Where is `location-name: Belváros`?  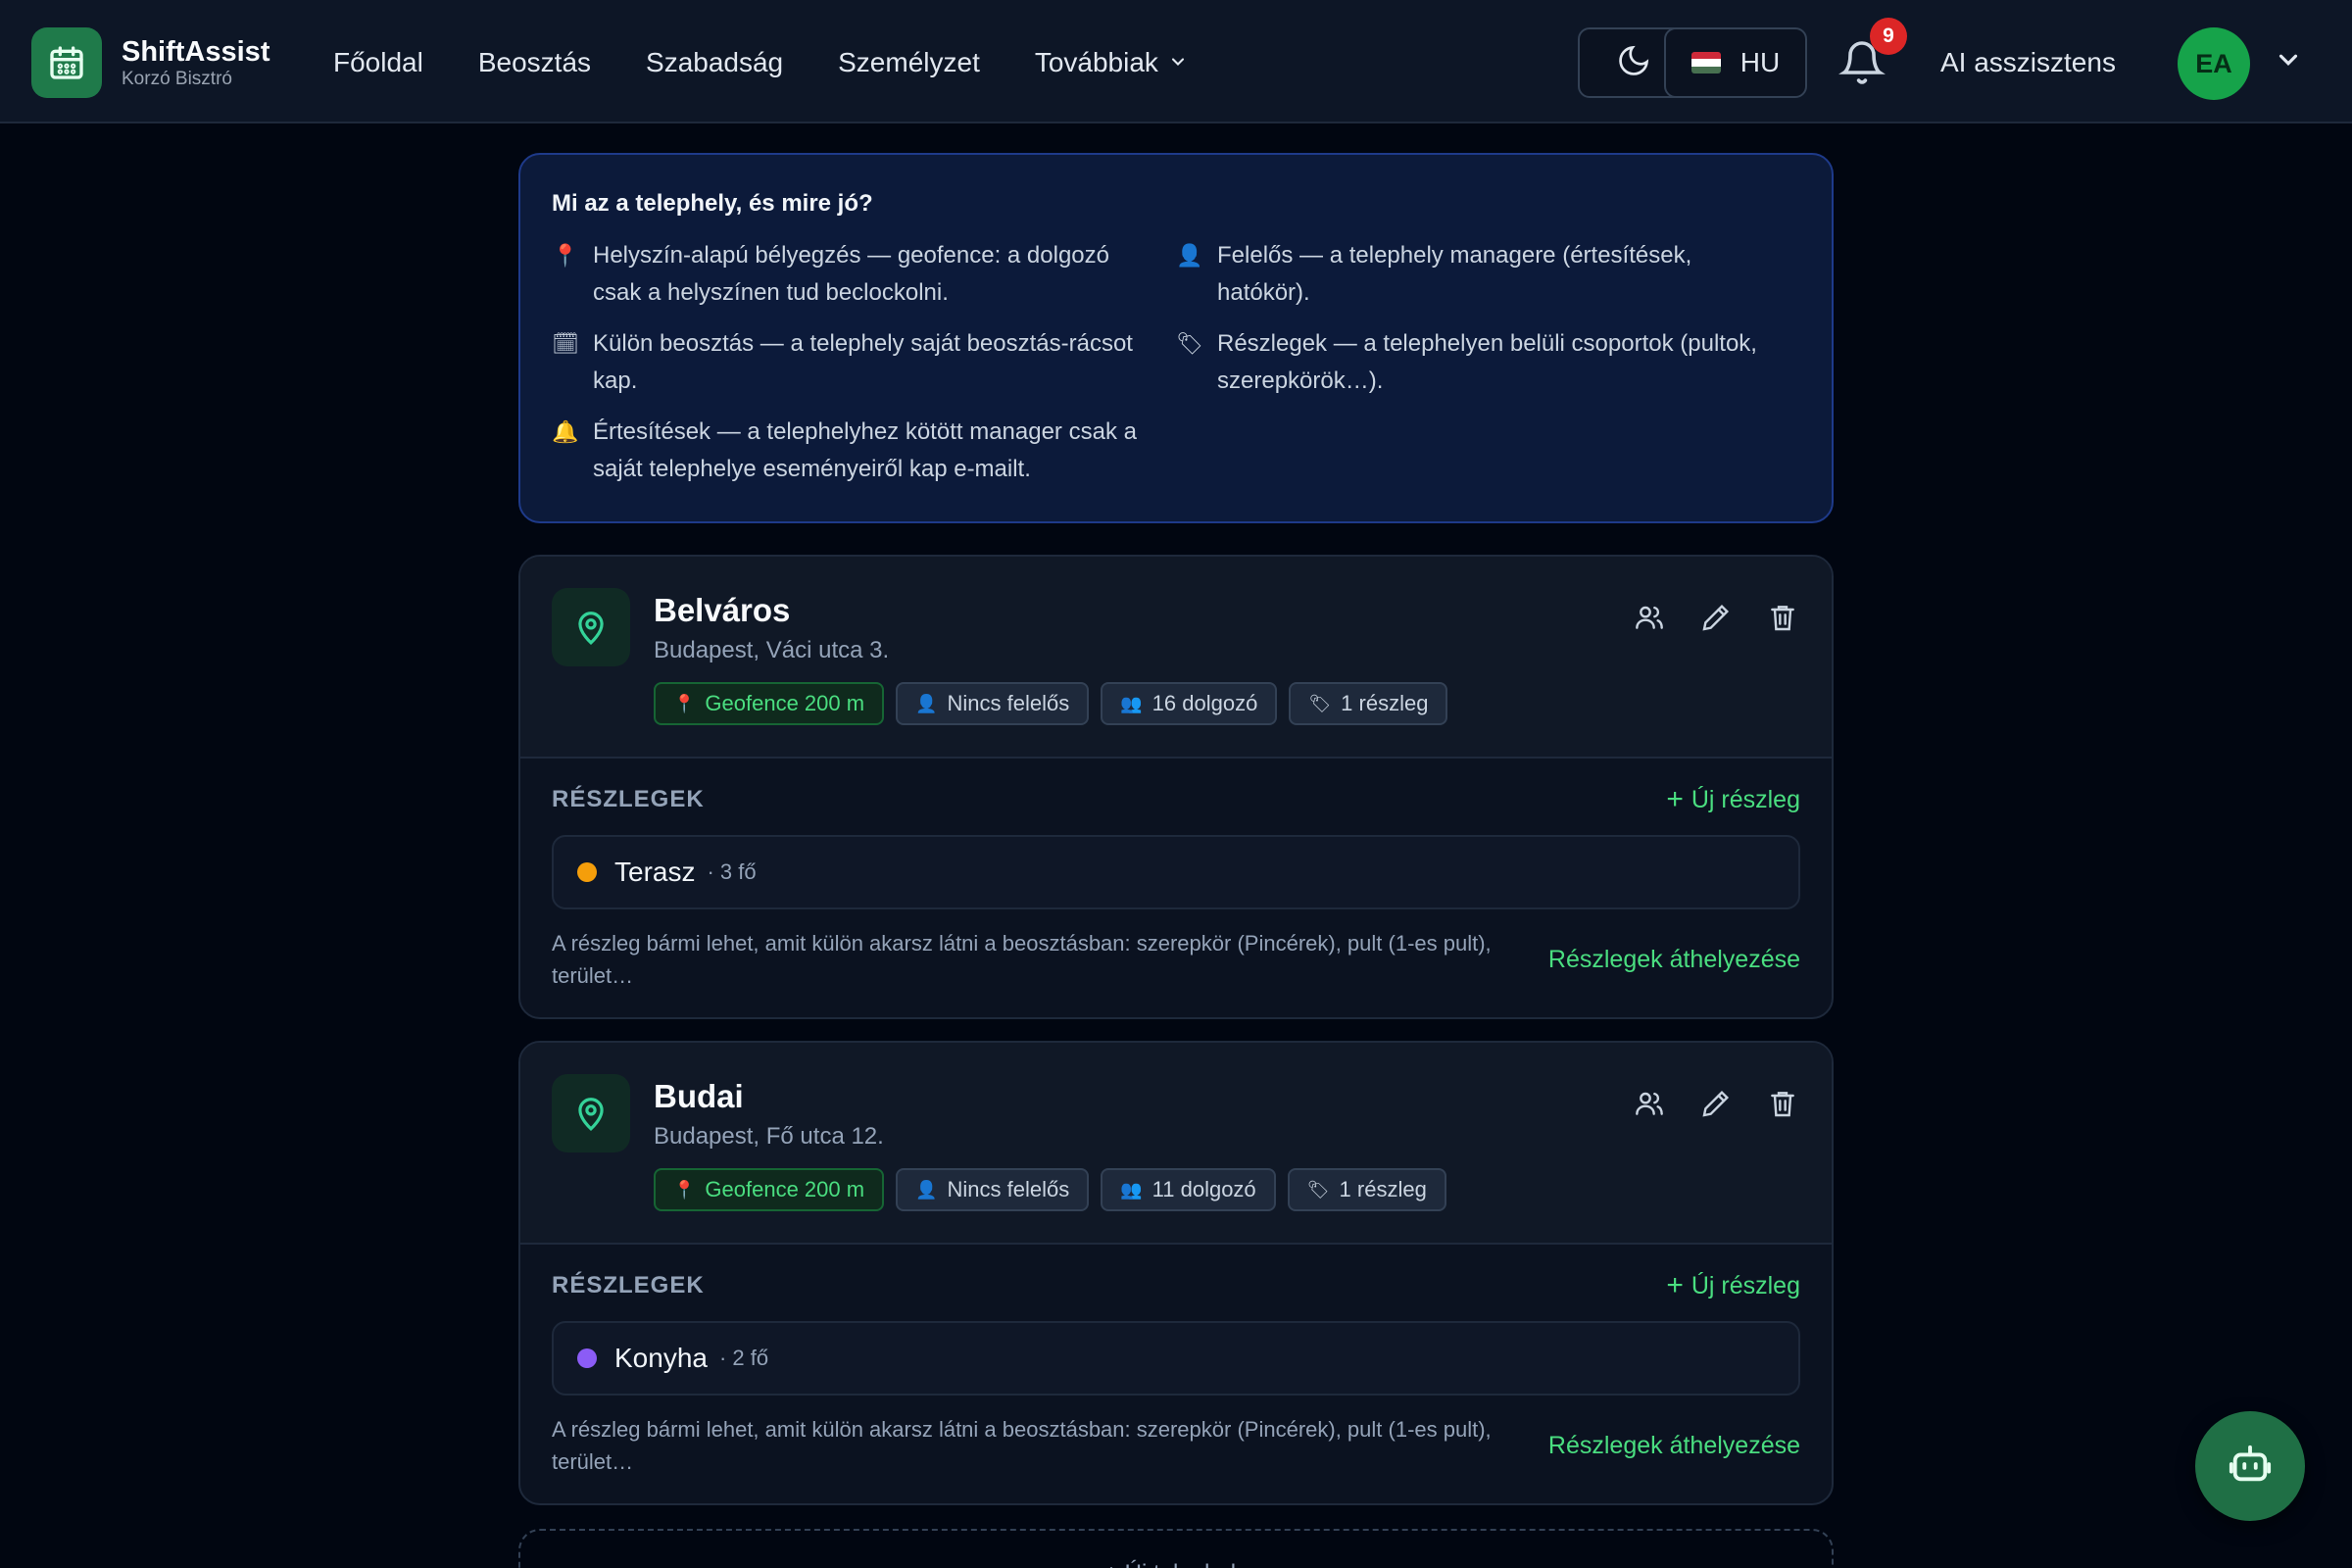
location-name: Belváros is located at coordinates (722, 610).